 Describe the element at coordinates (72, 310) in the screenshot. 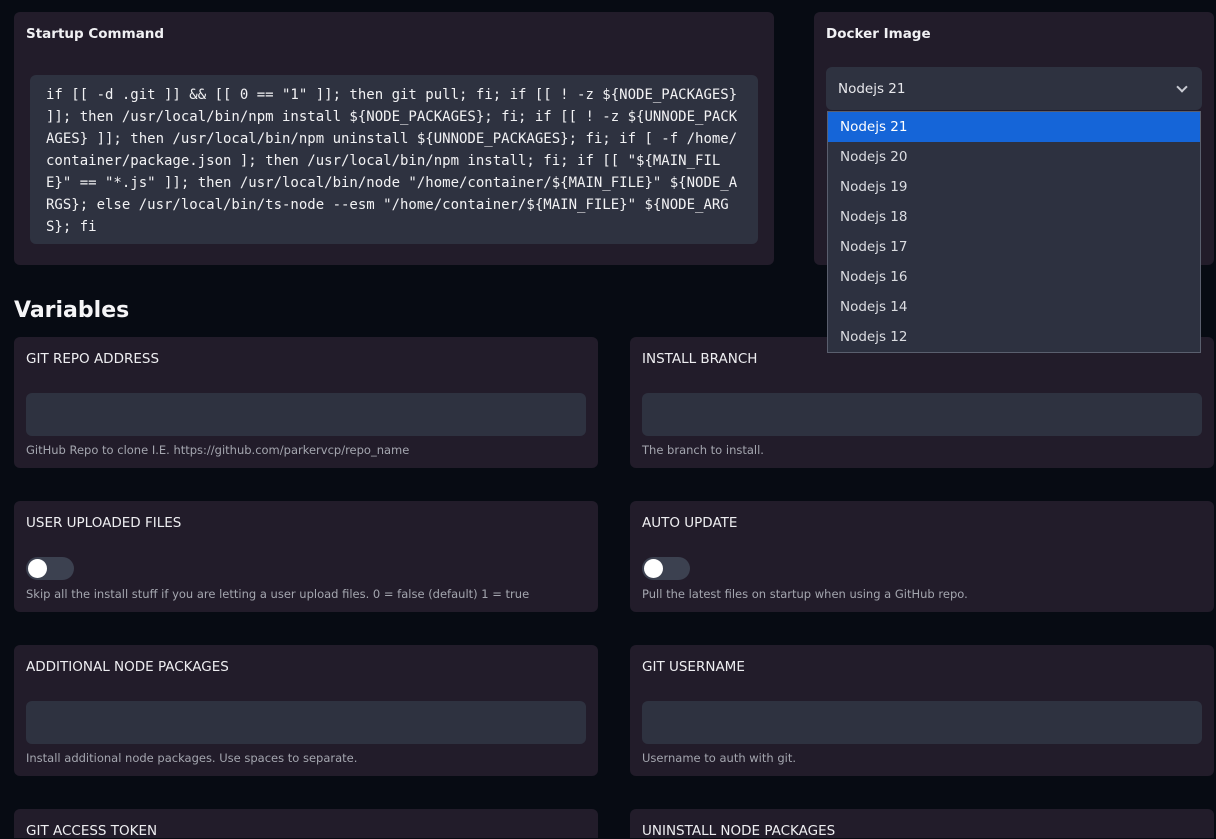

I see `variables-heading: Variables` at that location.